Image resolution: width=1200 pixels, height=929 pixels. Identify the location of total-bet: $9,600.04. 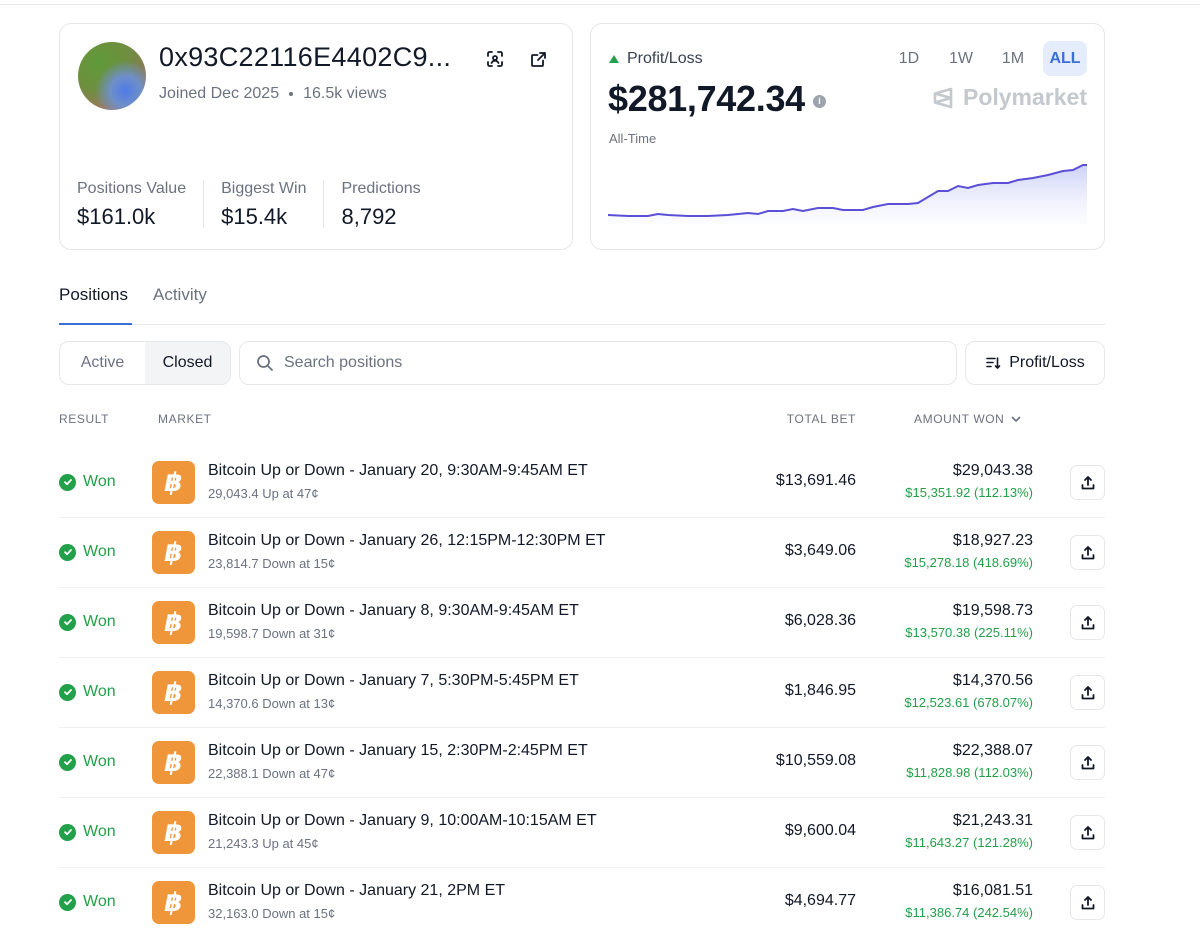
(820, 830).